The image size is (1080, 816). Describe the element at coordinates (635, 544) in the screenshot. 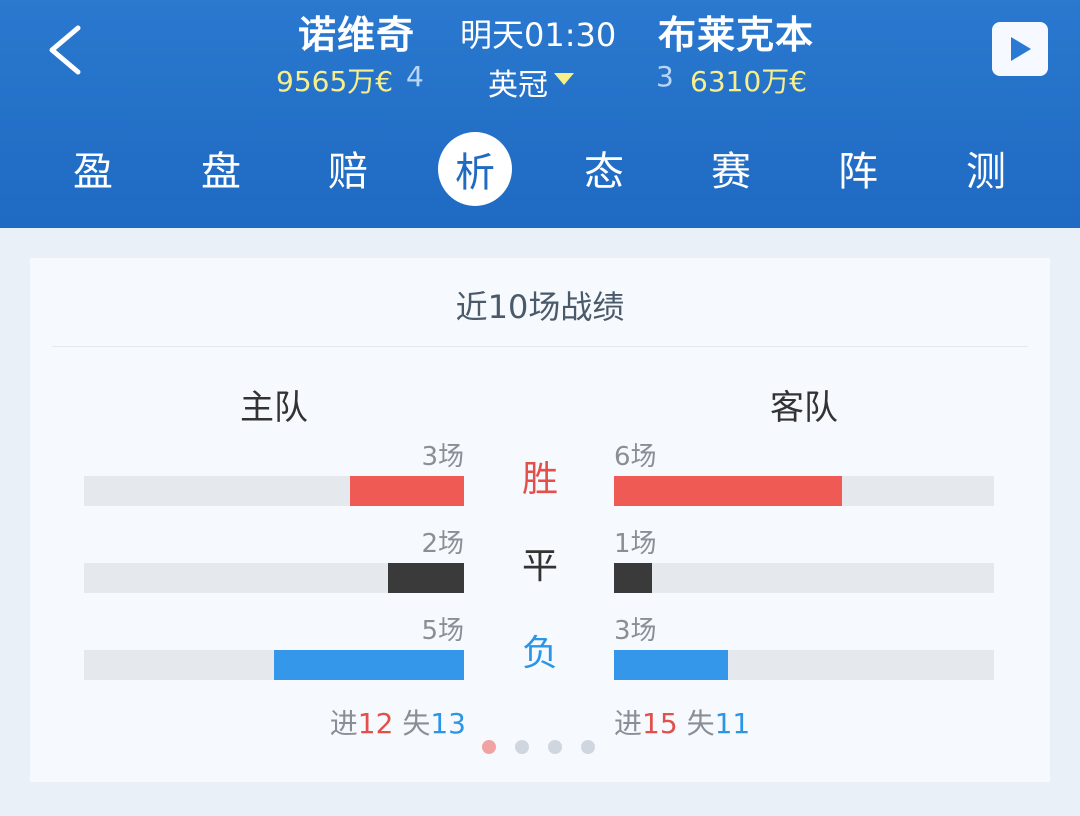

I see `away-count: 1场` at that location.